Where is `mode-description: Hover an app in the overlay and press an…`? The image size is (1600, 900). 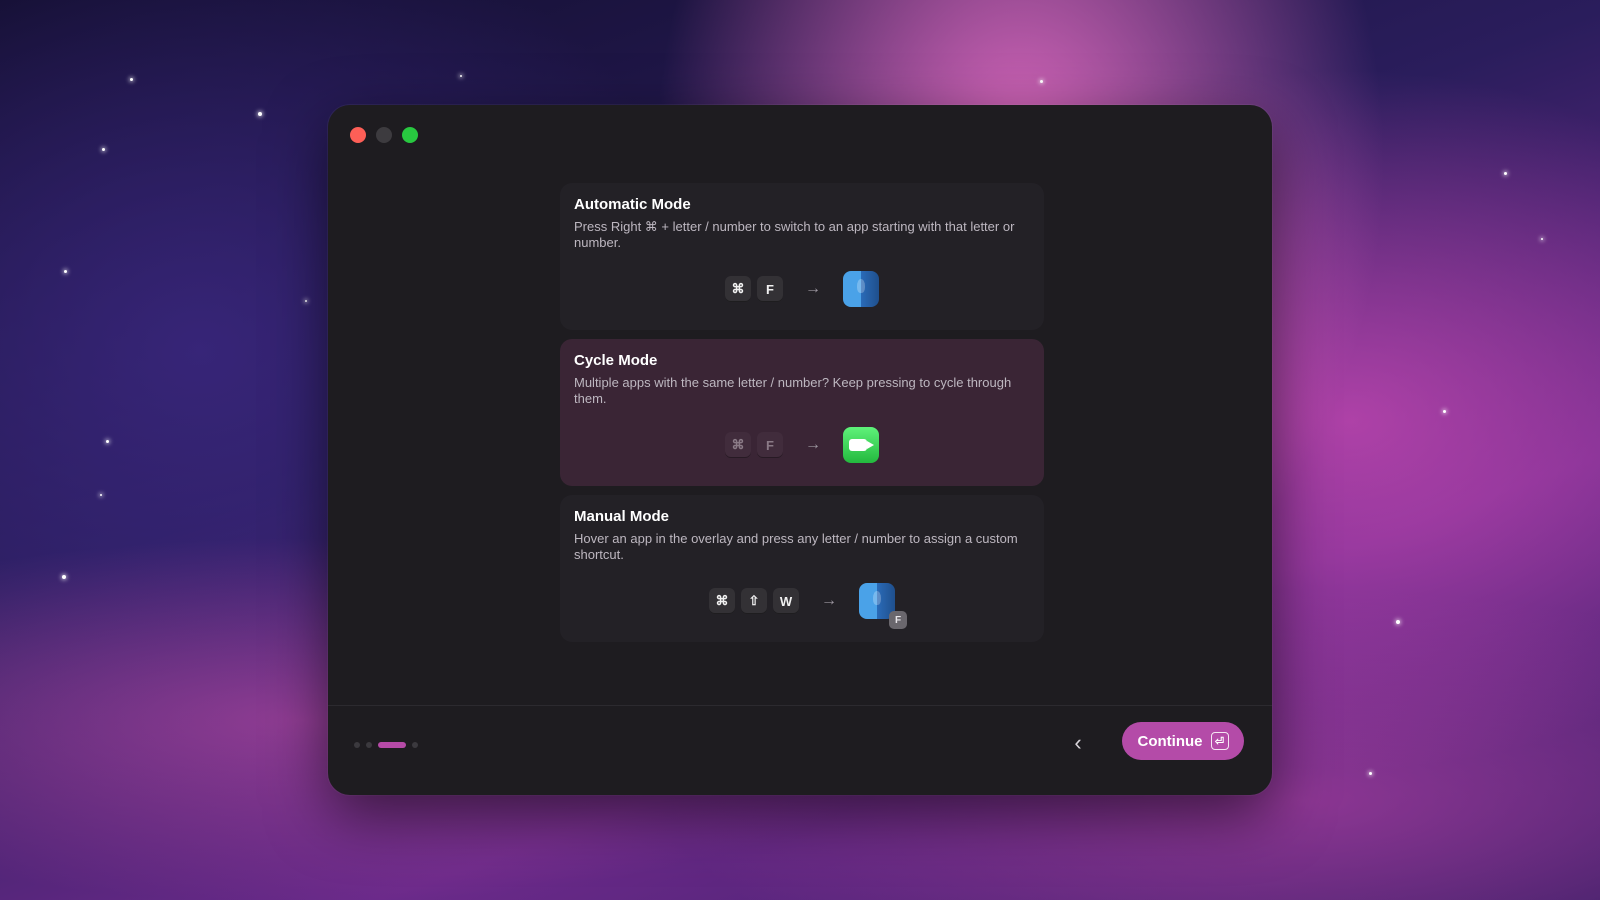
mode-description: Hover an app in the overlay and press an… is located at coordinates (796, 546).